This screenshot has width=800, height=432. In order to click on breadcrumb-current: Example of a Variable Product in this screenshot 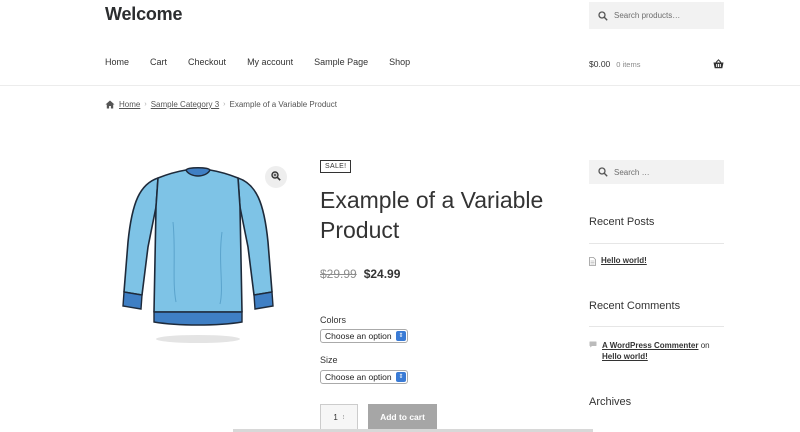, I will do `click(283, 104)`.